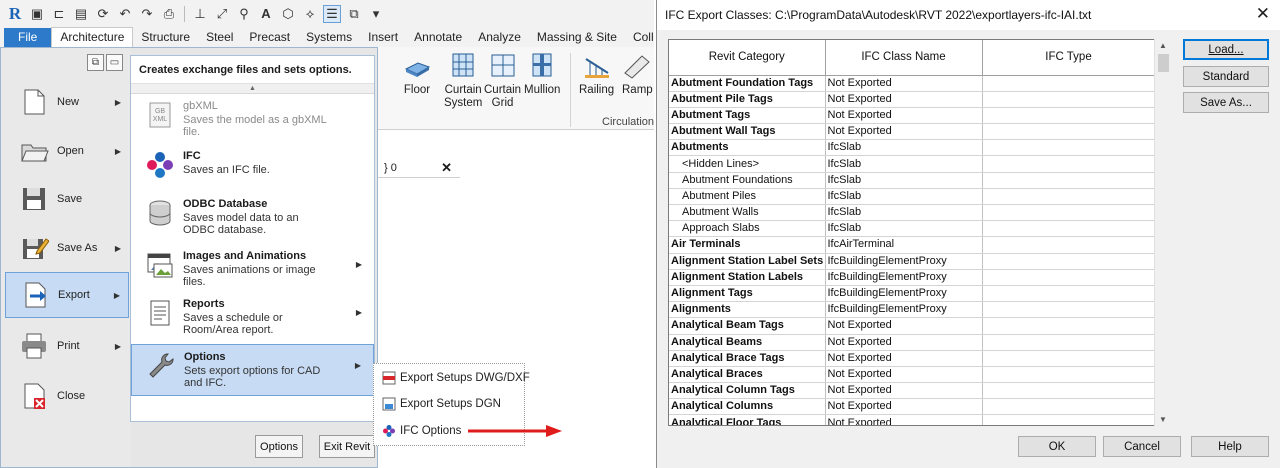 The height and width of the screenshot is (468, 1280). I want to click on table-row: Analytical Column Tags Not Exported, so click(912, 391).